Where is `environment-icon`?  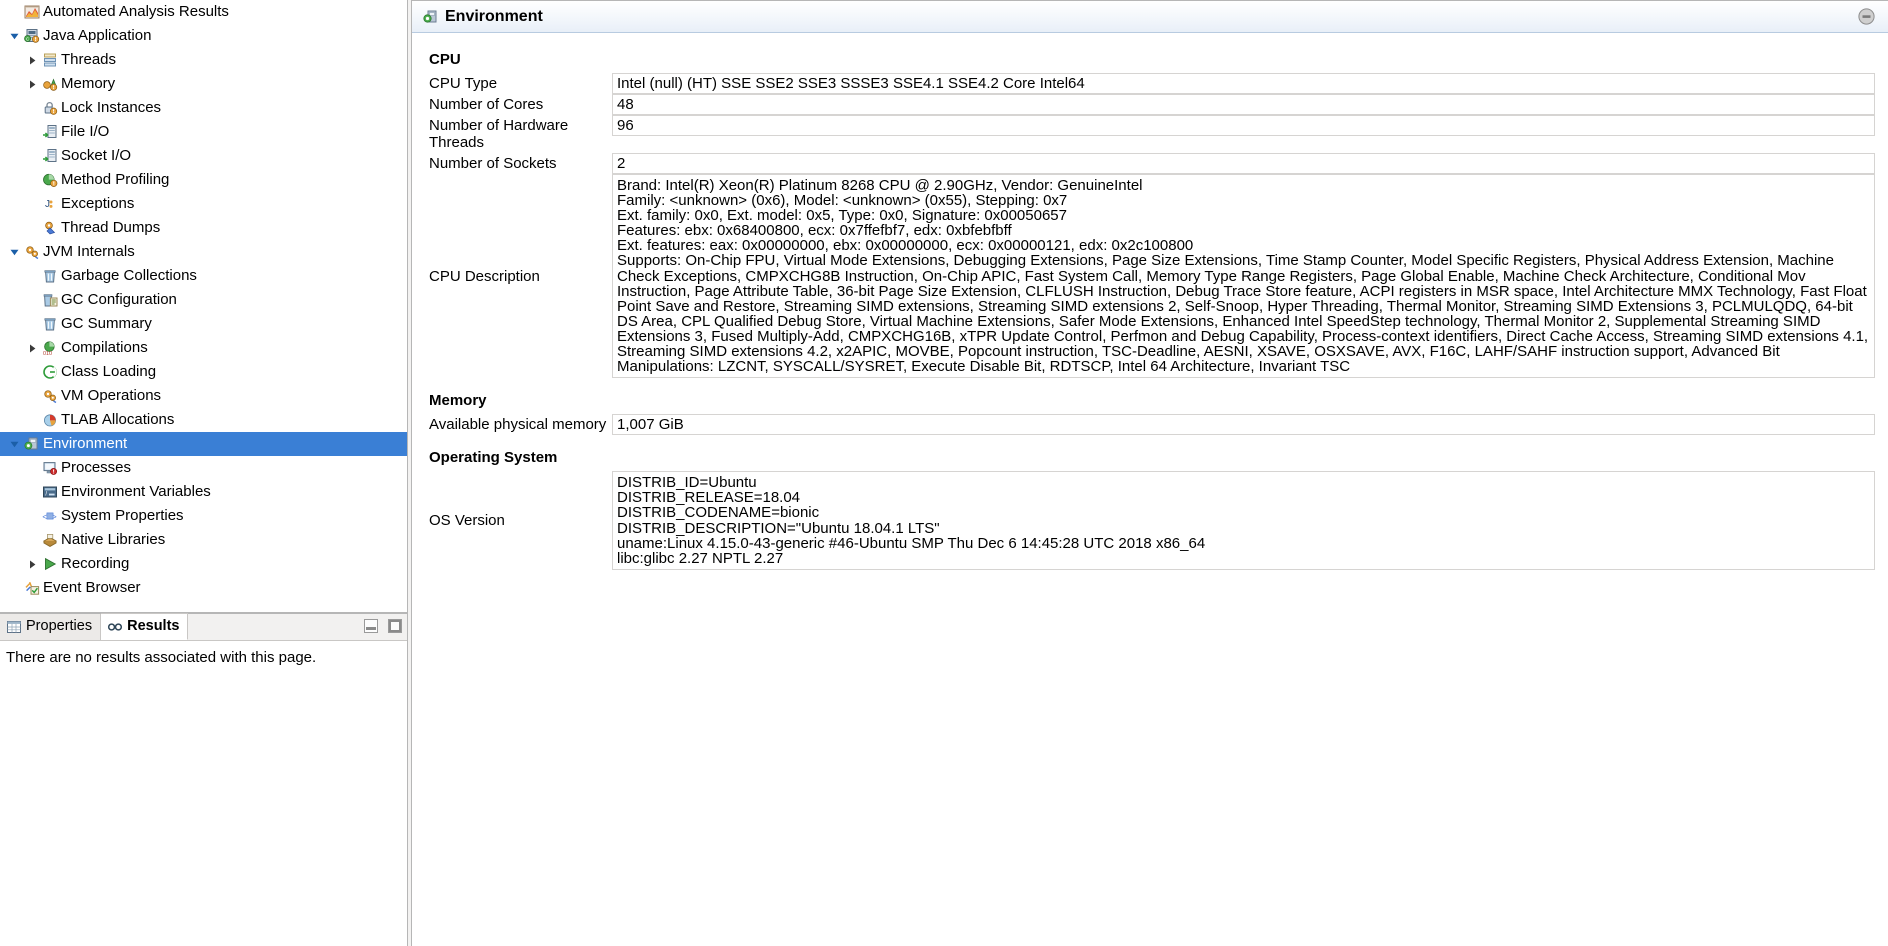 environment-icon is located at coordinates (431, 17).